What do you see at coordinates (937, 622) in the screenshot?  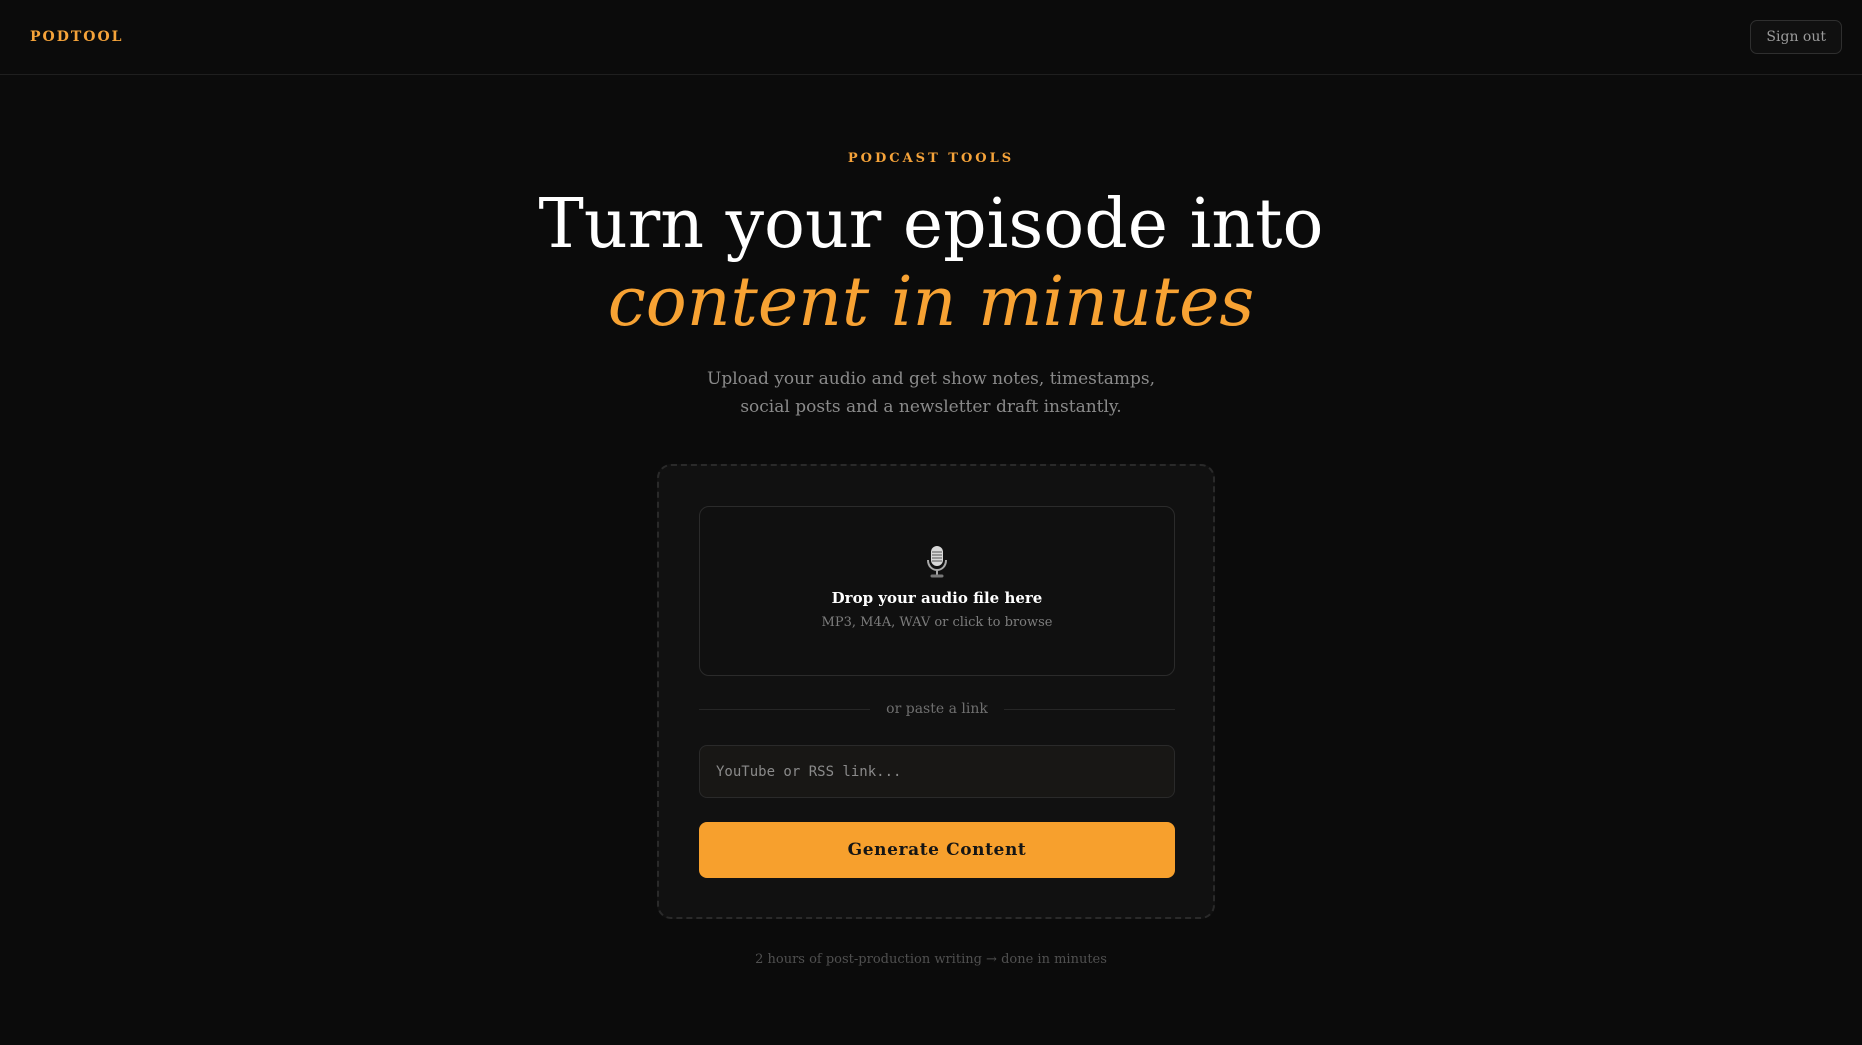 I see `dropzone-formats: MP3, M4A, WAV or click to browse` at bounding box center [937, 622].